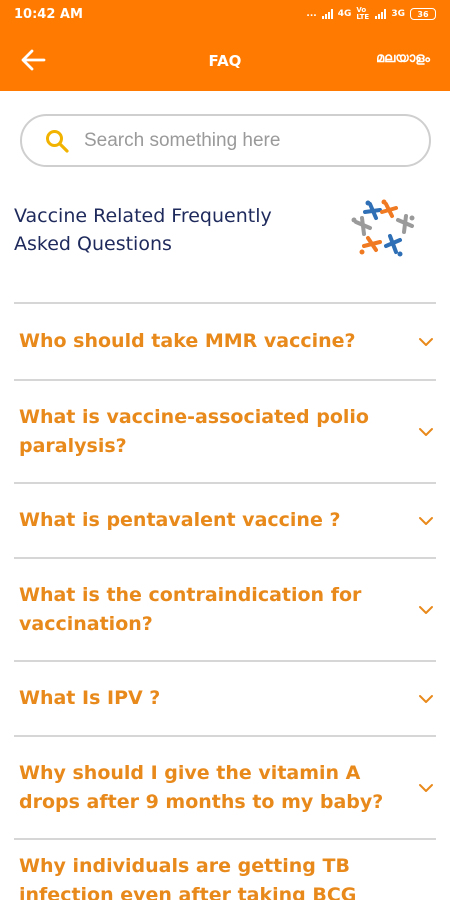  I want to click on section-heading-line2: Asked Questions, so click(93, 244).